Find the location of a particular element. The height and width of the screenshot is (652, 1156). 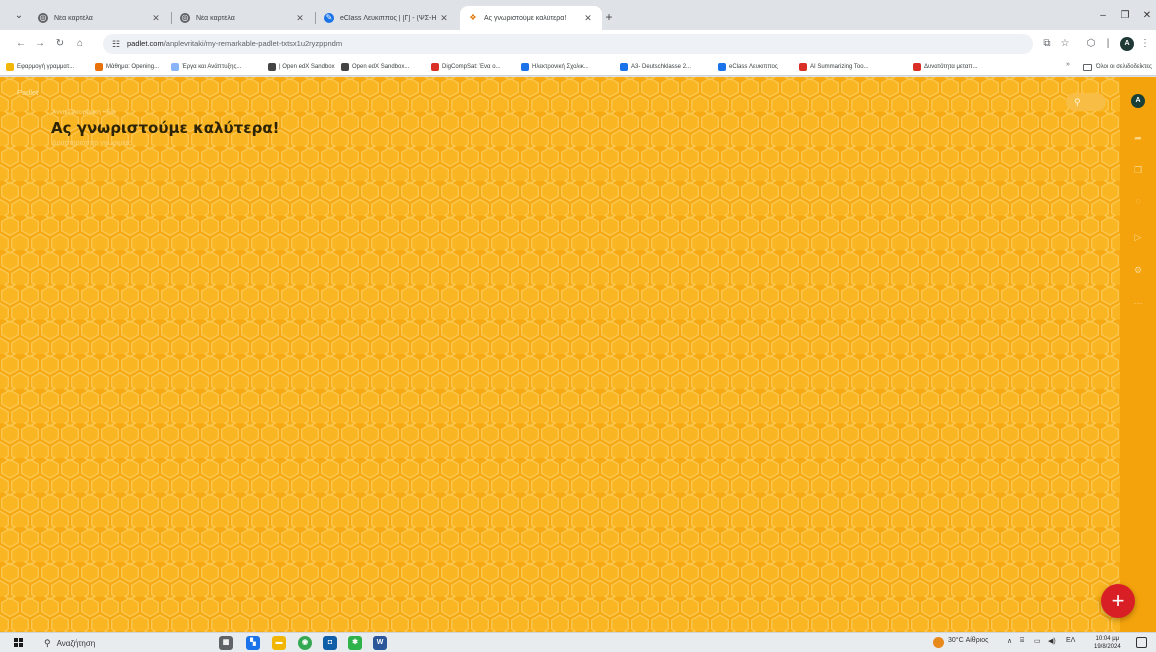

taskbar-search: ⚲ Αναζήτηση is located at coordinates (69, 643).